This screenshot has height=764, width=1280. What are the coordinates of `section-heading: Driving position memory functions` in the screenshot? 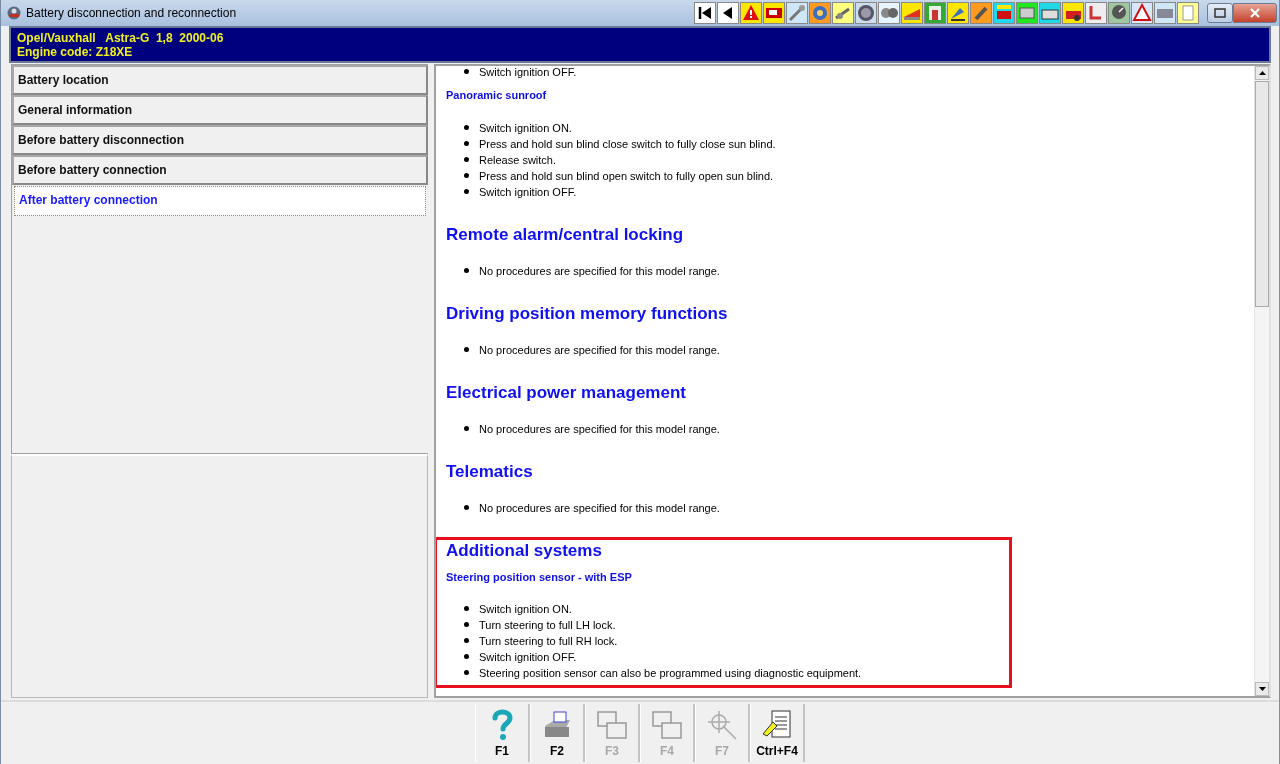 It's located at (587, 313).